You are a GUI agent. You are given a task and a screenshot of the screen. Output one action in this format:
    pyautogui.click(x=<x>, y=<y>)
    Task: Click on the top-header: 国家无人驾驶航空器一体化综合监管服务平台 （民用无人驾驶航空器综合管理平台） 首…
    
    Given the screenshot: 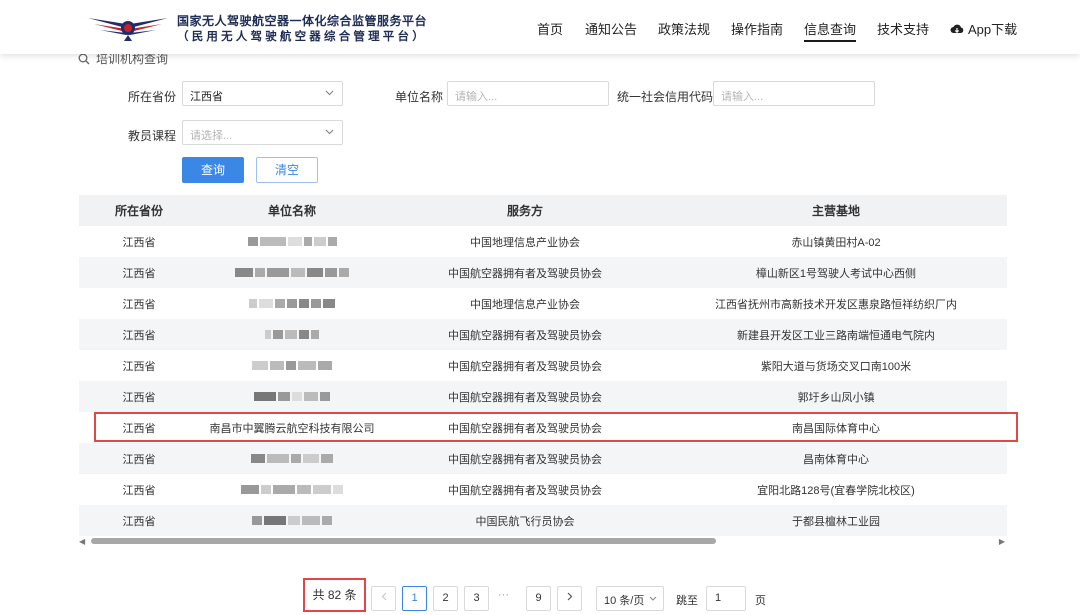 What is the action you would take?
    pyautogui.click(x=540, y=27)
    